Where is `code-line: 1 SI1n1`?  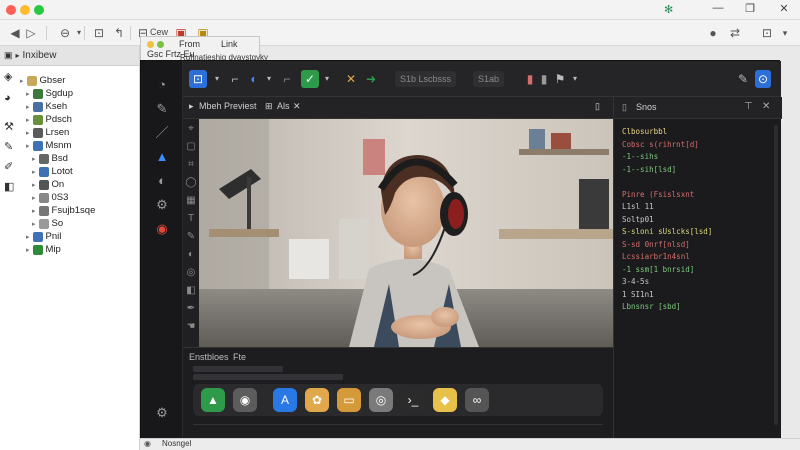
code-line: 1 SI1n1 is located at coordinates (638, 295).